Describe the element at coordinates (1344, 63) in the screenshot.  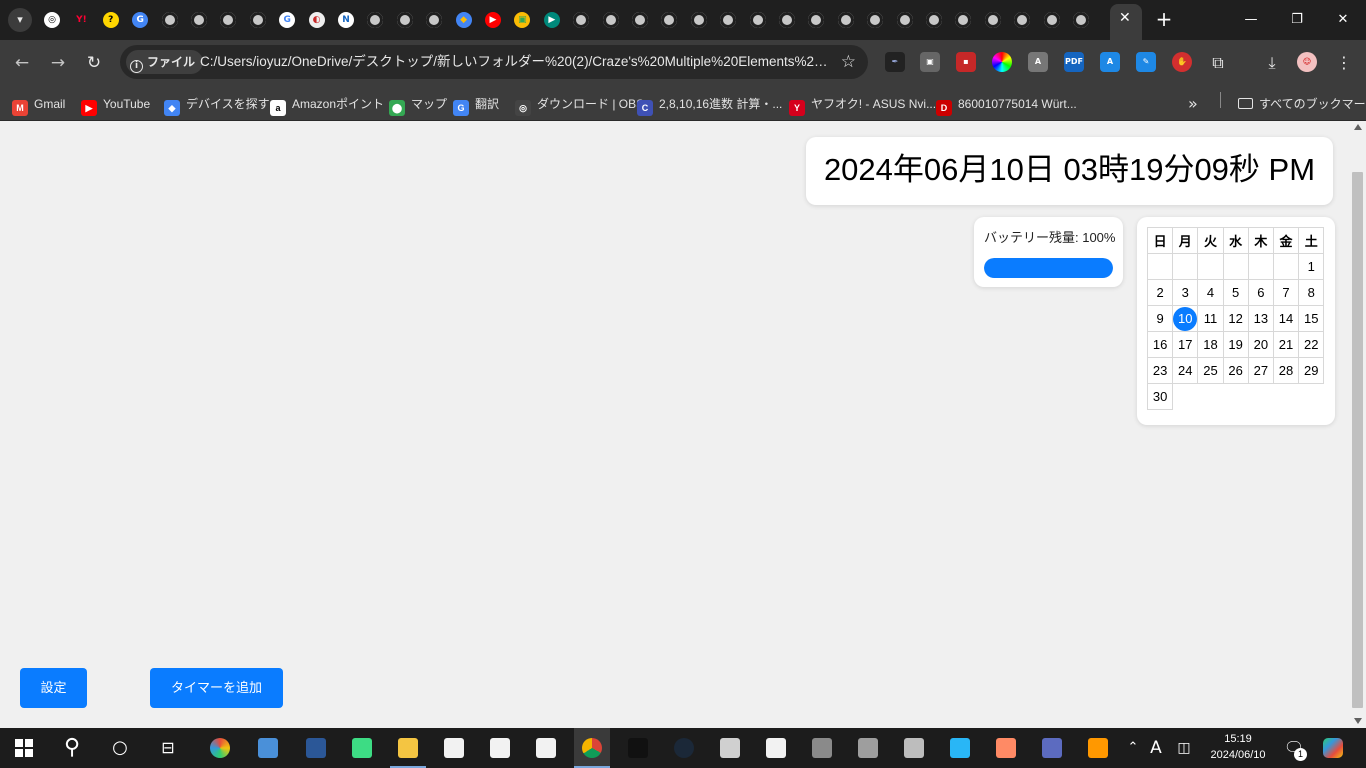
I see `menu-kebab-icon: ⋮` at that location.